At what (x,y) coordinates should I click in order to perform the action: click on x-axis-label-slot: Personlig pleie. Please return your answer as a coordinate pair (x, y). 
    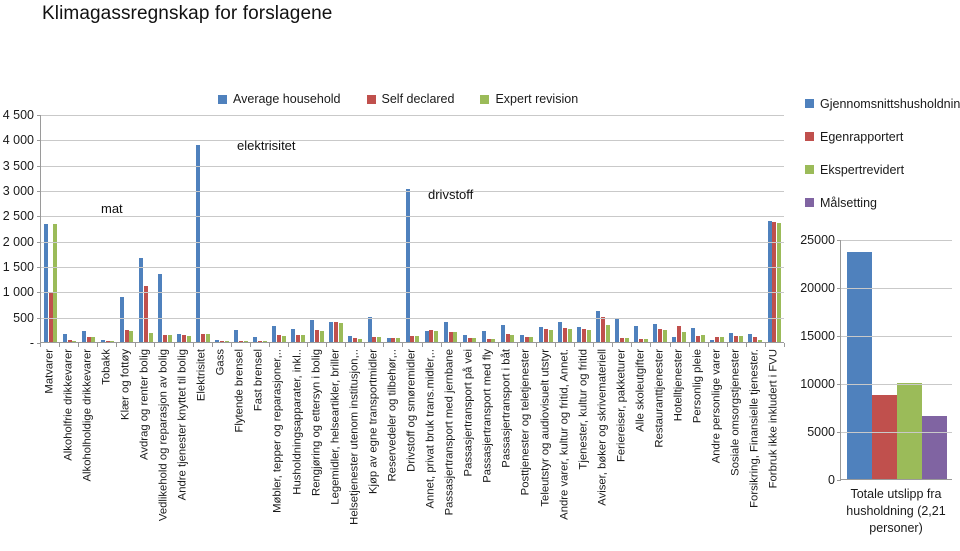
    Looking at the image, I should click on (698, 447).